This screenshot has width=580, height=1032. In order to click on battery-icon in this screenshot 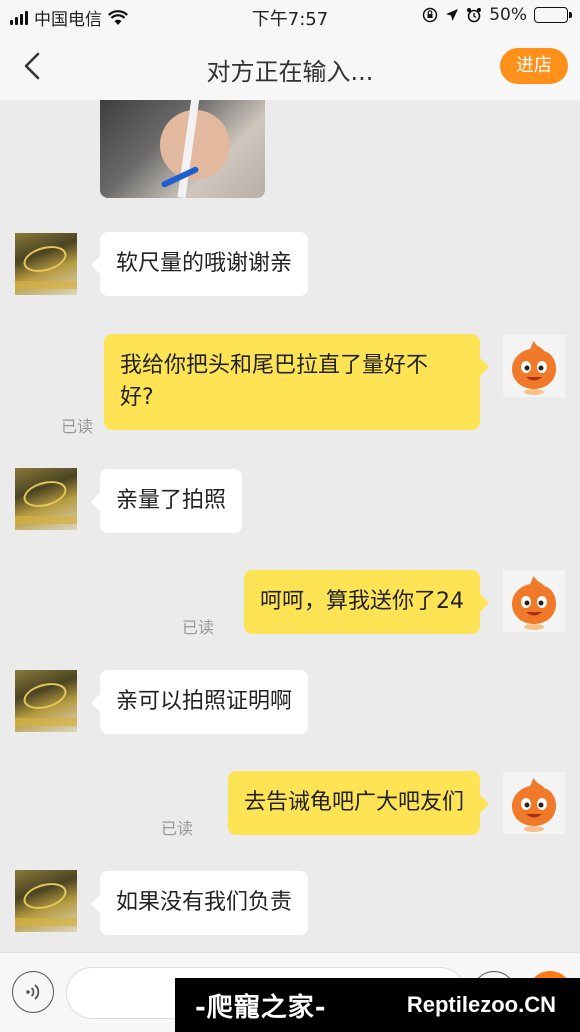, I will do `click(553, 15)`.